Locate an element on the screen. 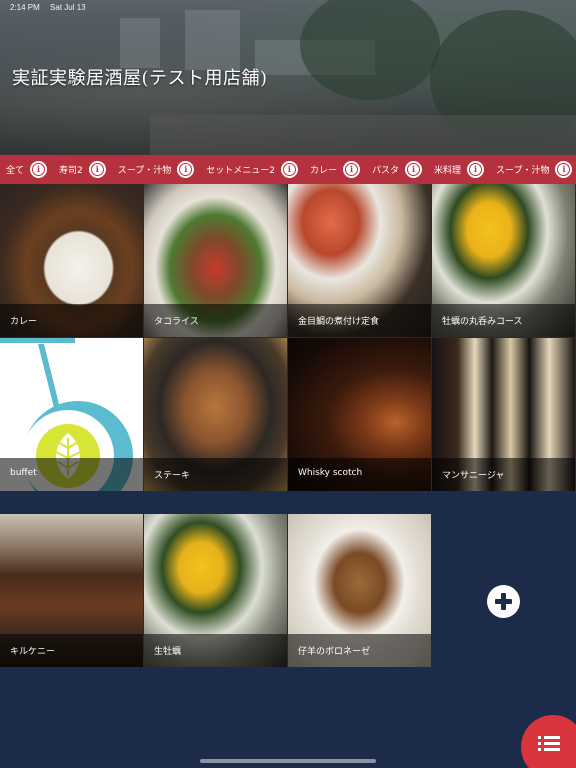 The width and height of the screenshot is (576, 768). category-set-menu2: セットメニュー2 i is located at coordinates (255, 169).